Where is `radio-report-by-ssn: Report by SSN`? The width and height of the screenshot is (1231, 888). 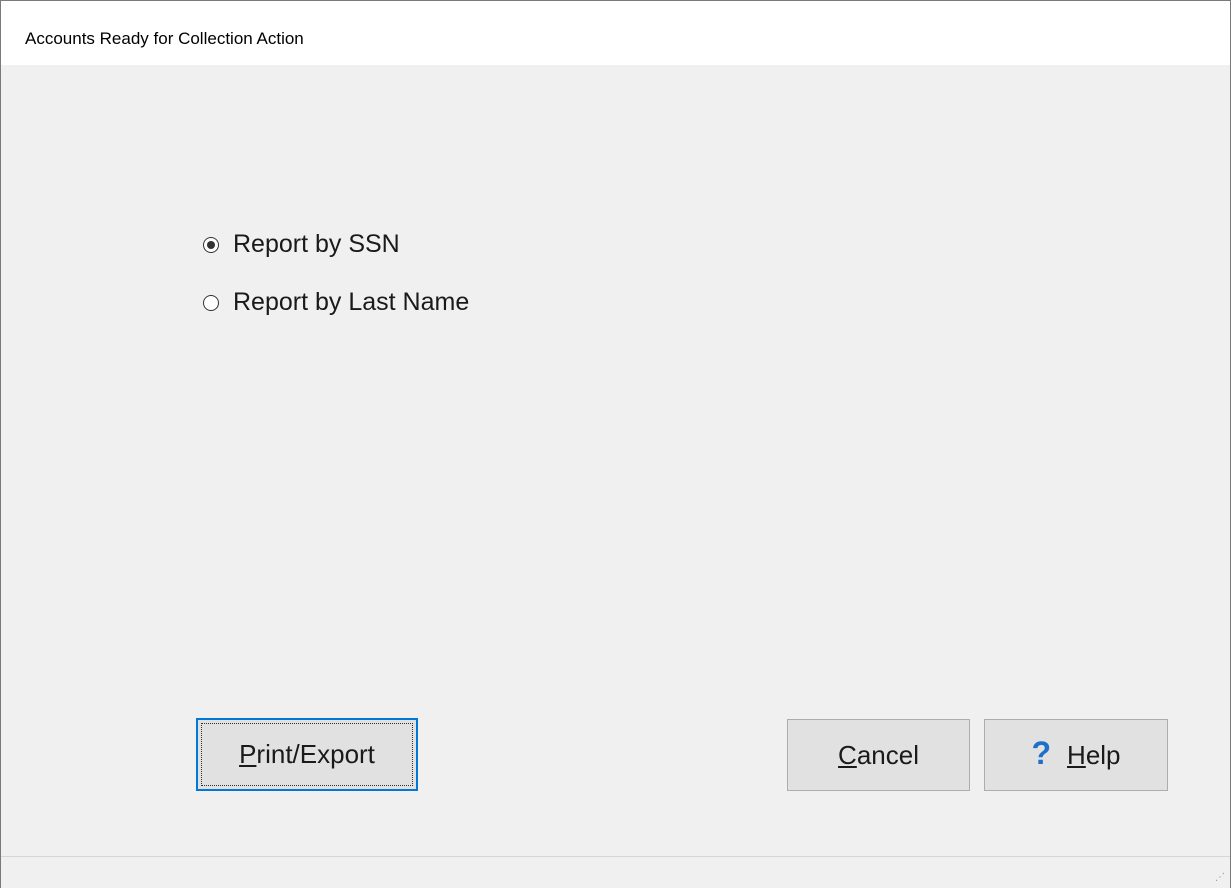 radio-report-by-ssn: Report by SSN is located at coordinates (301, 244).